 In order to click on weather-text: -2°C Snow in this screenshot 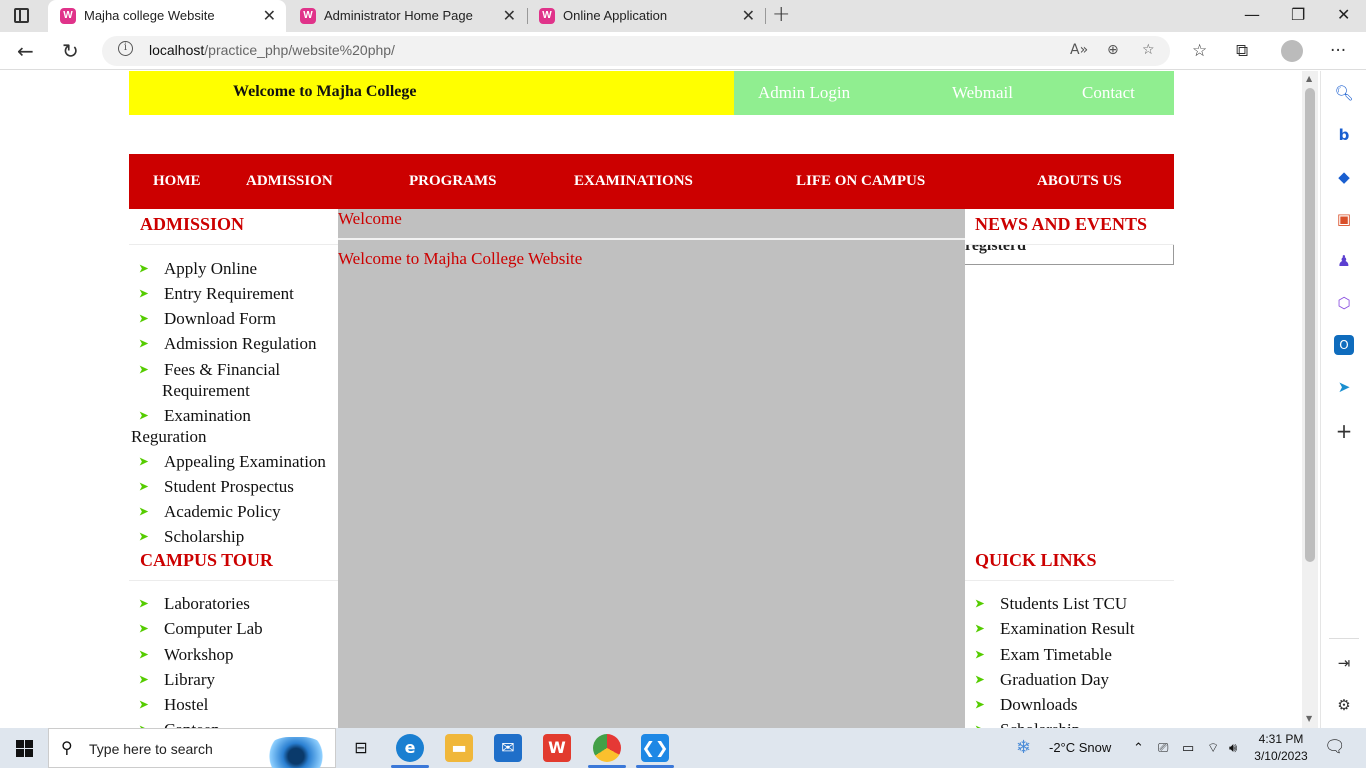, I will do `click(1080, 747)`.